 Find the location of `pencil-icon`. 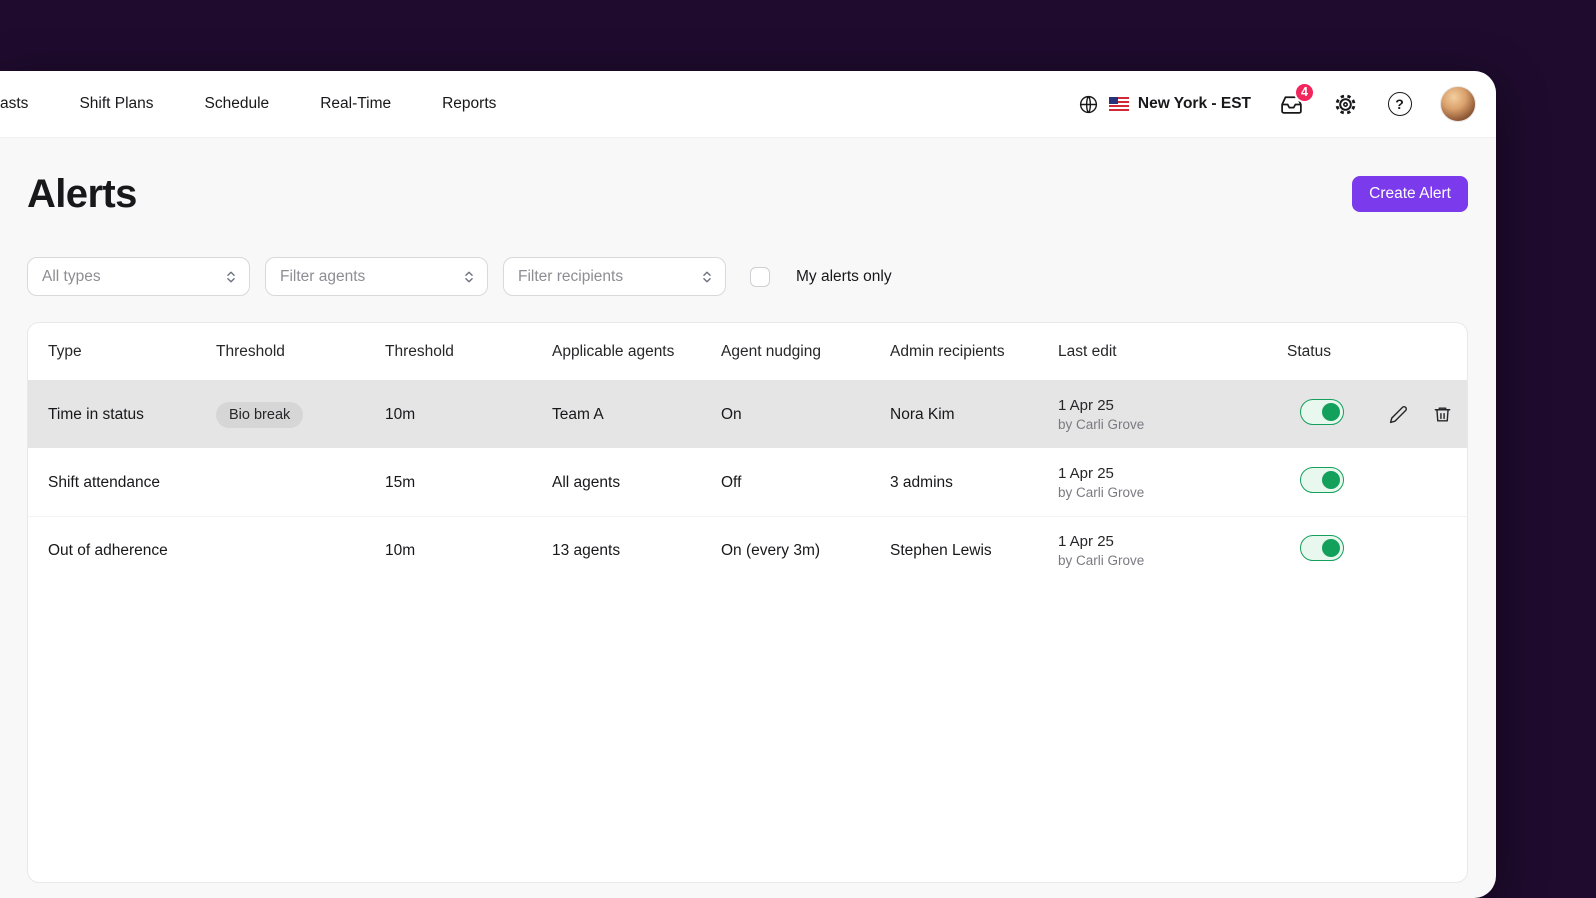

pencil-icon is located at coordinates (1398, 414).